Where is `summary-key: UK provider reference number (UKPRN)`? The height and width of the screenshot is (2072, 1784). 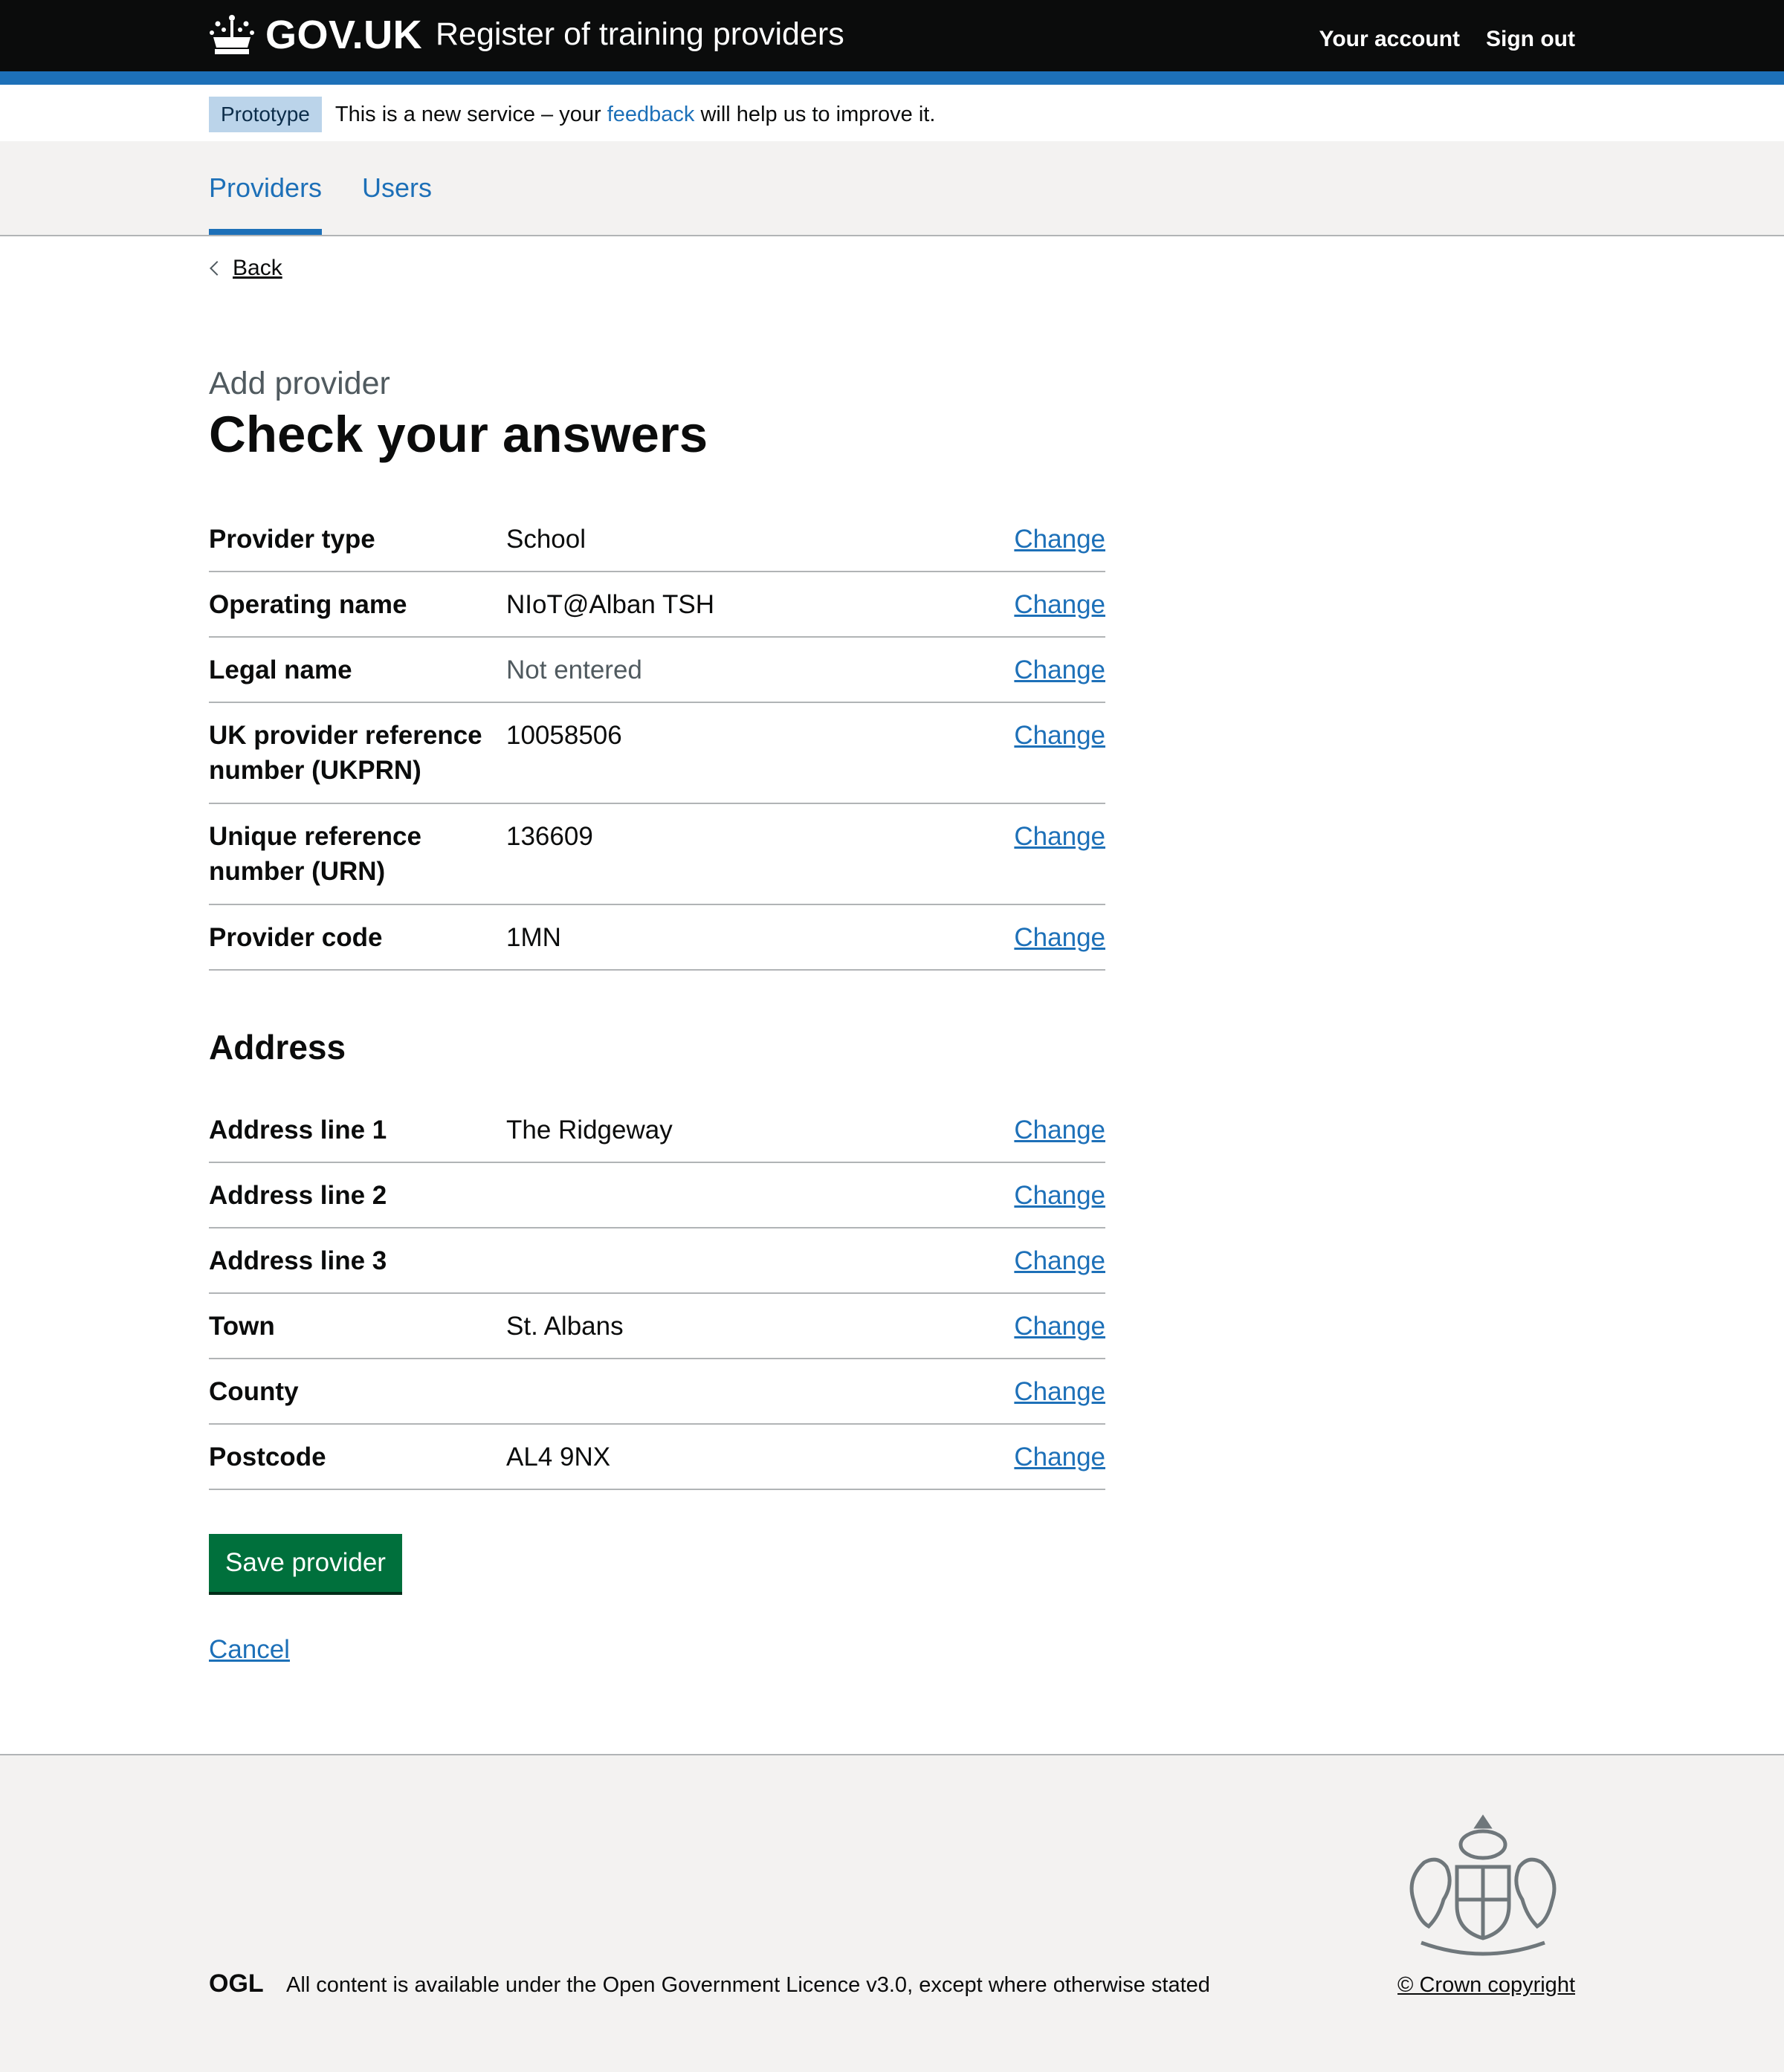
summary-key: UK provider reference number (UKPRN) is located at coordinates (345, 753).